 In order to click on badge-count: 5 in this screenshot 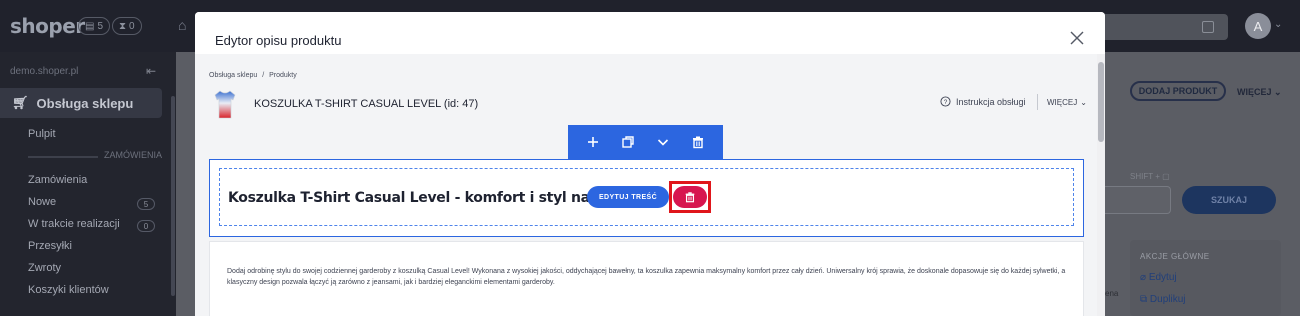, I will do `click(100, 26)`.